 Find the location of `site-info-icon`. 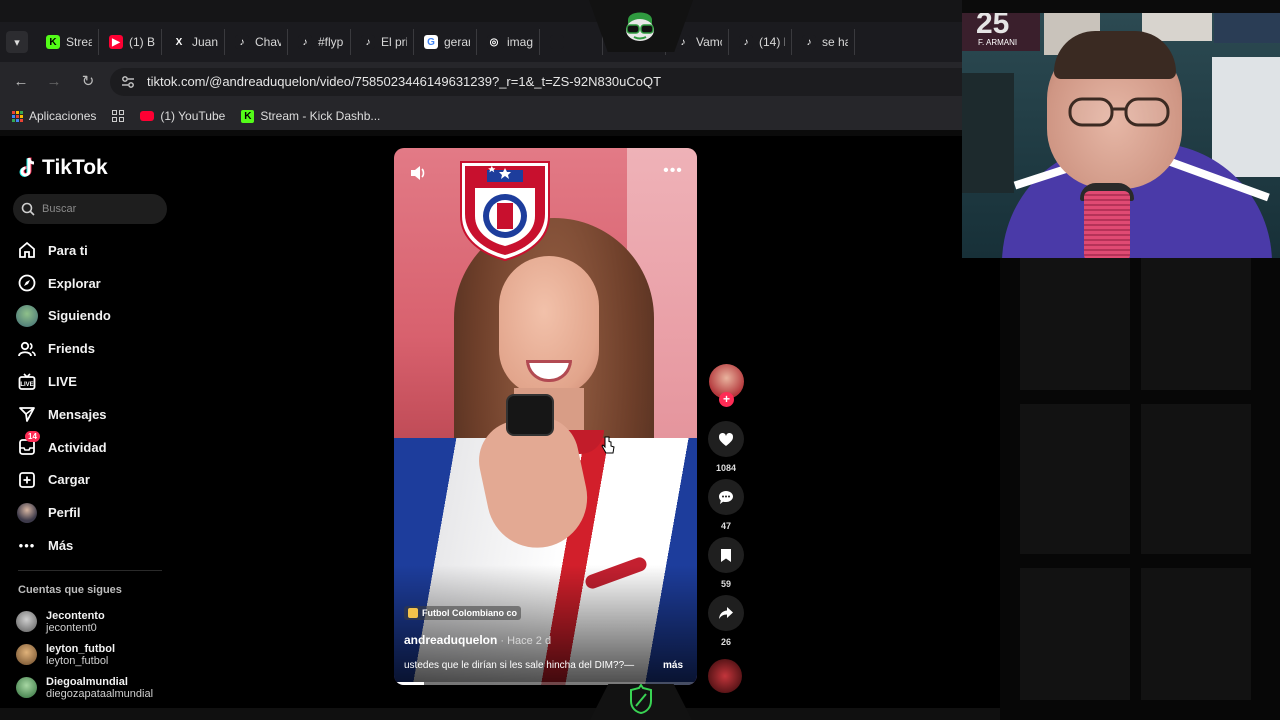

site-info-icon is located at coordinates (128, 82).